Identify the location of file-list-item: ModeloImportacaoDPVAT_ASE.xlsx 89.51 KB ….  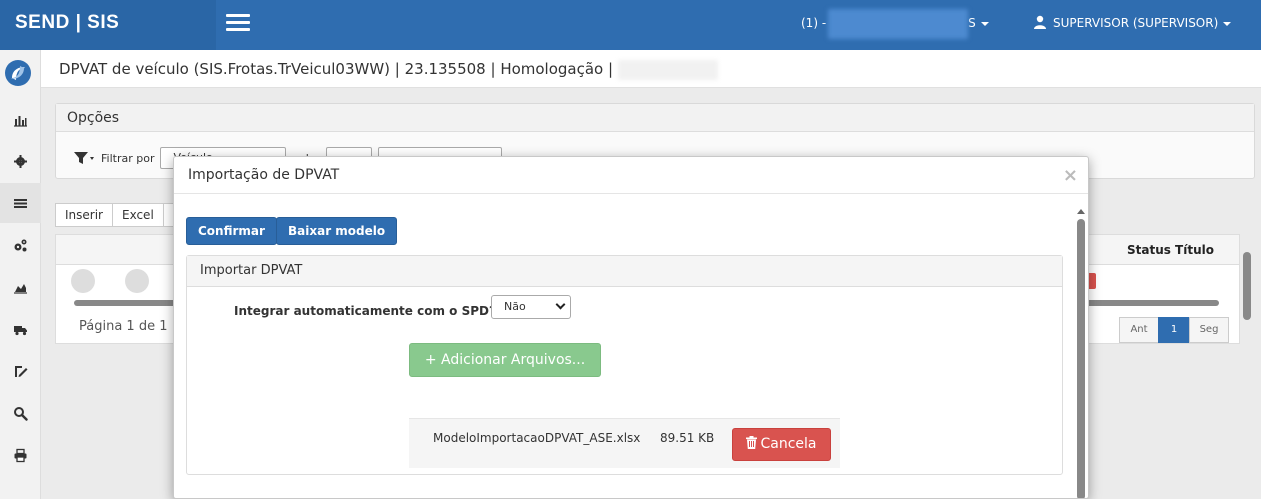
(624, 443).